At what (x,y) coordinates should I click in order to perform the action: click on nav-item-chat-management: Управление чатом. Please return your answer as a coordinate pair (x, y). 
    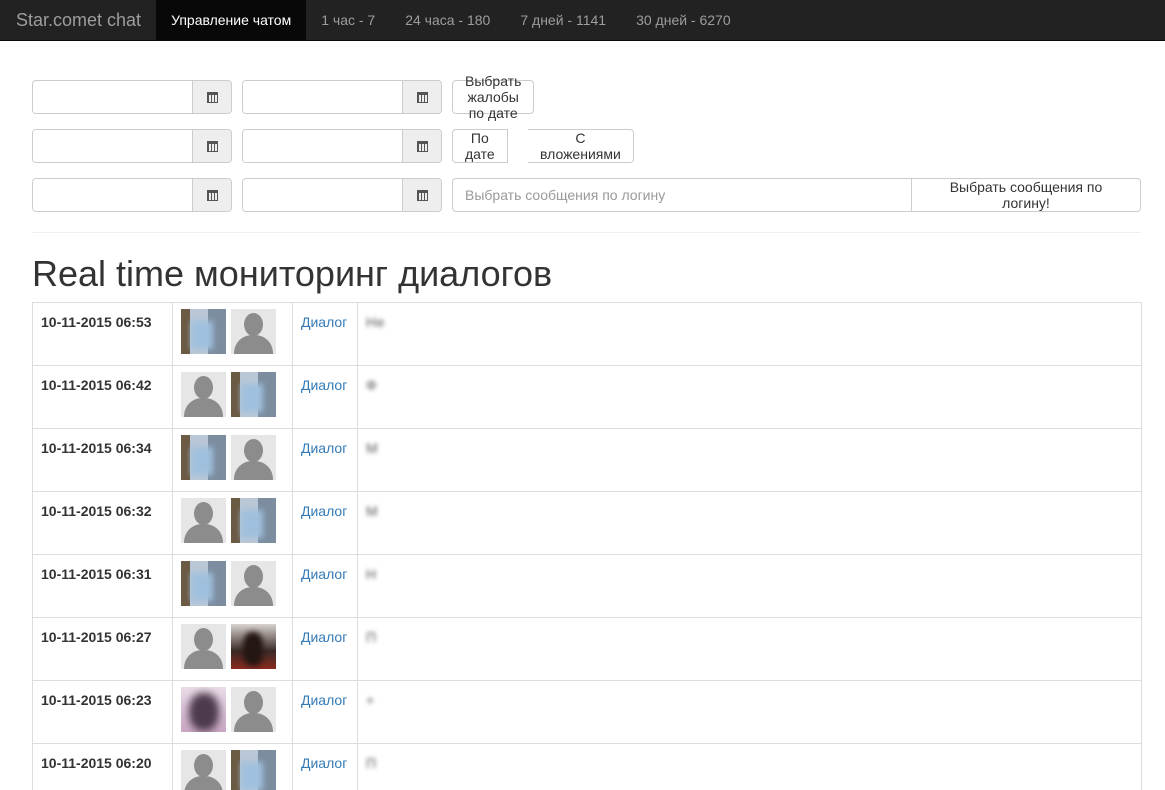
    Looking at the image, I should click on (231, 20).